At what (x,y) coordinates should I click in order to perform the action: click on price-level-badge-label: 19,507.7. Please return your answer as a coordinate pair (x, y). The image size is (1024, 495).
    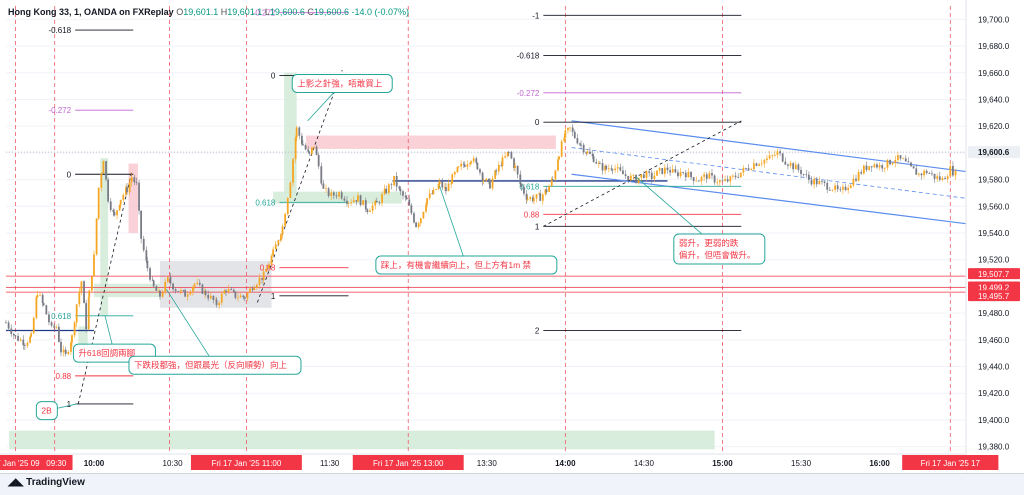
    Looking at the image, I should click on (994, 274).